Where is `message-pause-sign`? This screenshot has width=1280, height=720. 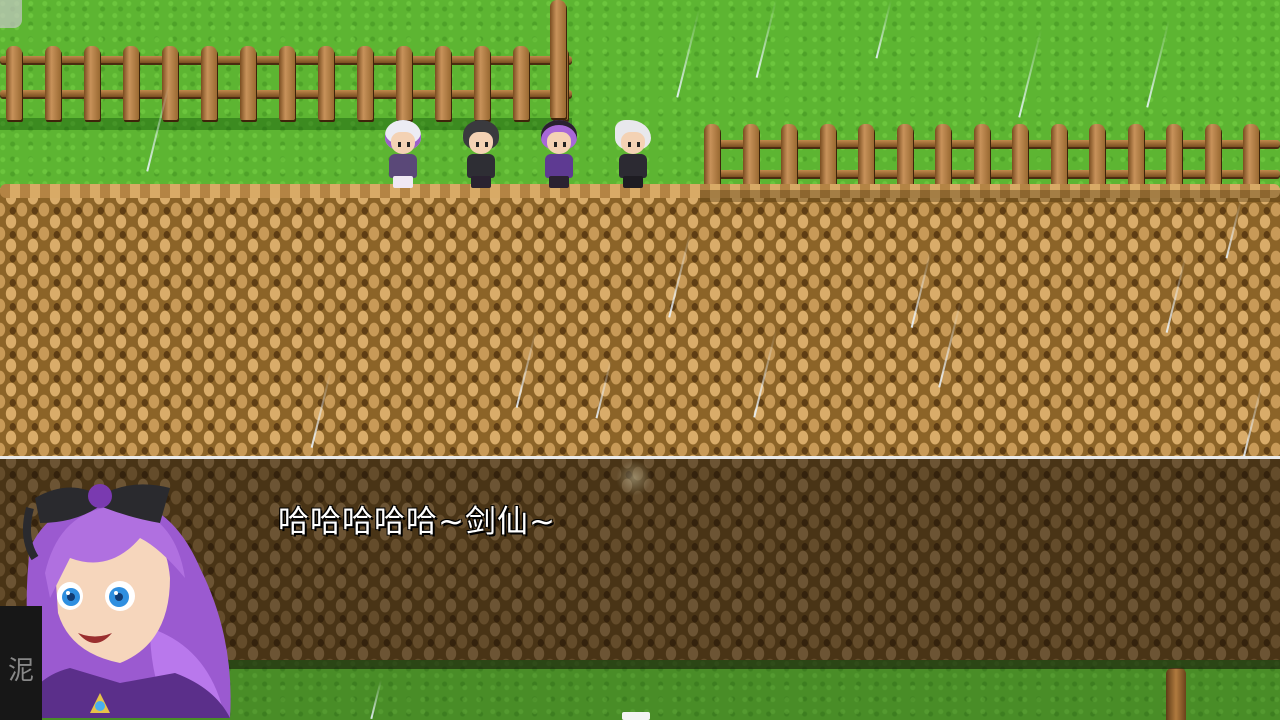 message-pause-sign is located at coordinates (634, 478).